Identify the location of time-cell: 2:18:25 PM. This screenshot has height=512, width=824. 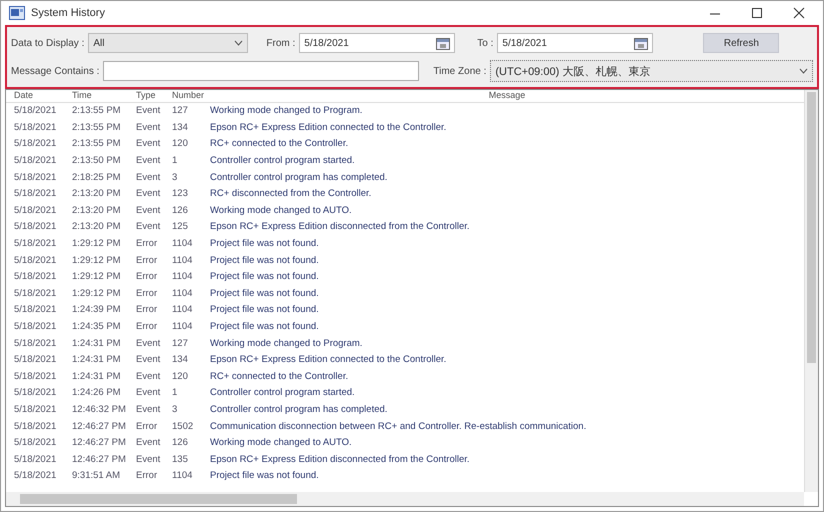
(96, 178).